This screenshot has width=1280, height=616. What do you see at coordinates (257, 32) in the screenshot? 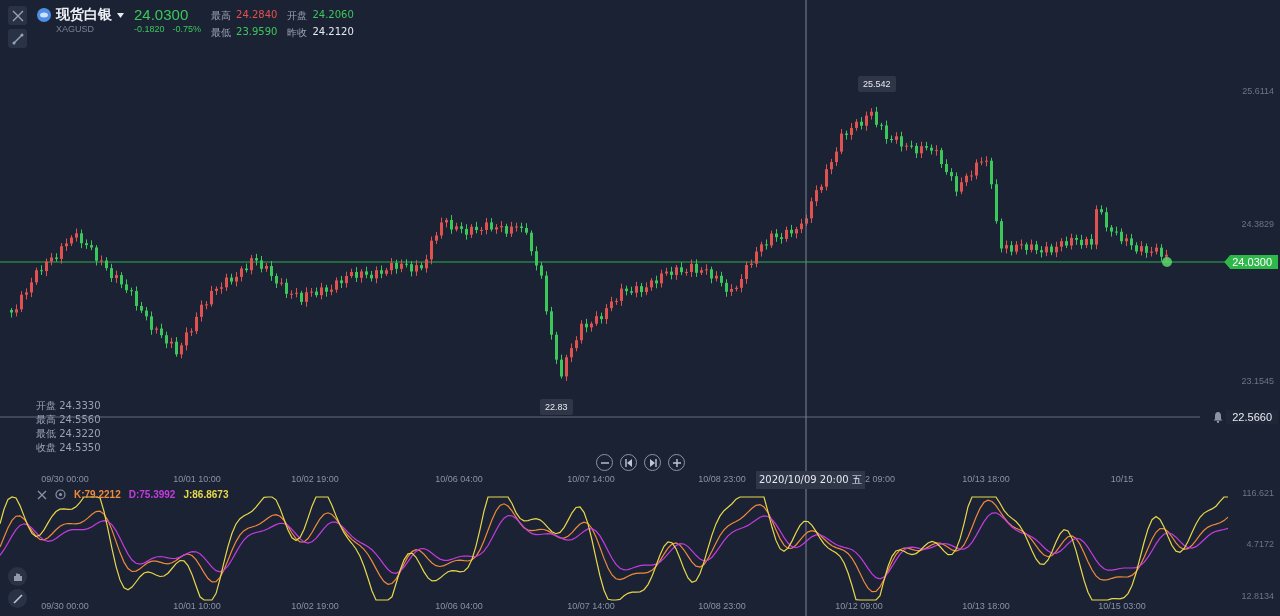
I see `stat-value: 23.9590` at bounding box center [257, 32].